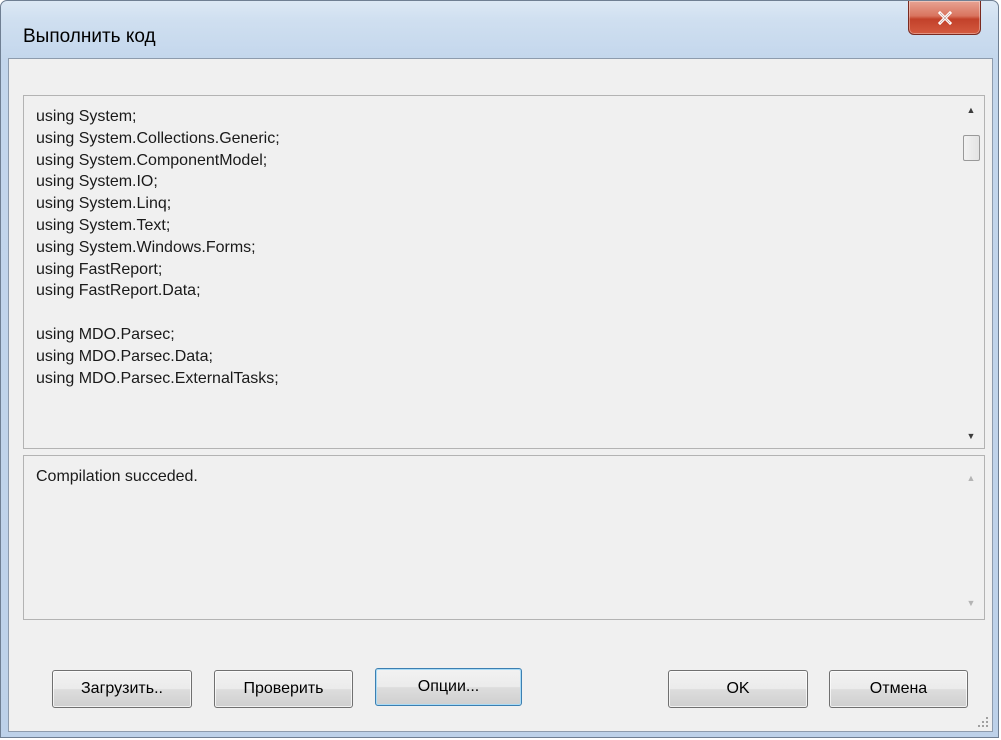 The height and width of the screenshot is (740, 1001). What do you see at coordinates (983, 722) in the screenshot?
I see `size-grip-icon` at bounding box center [983, 722].